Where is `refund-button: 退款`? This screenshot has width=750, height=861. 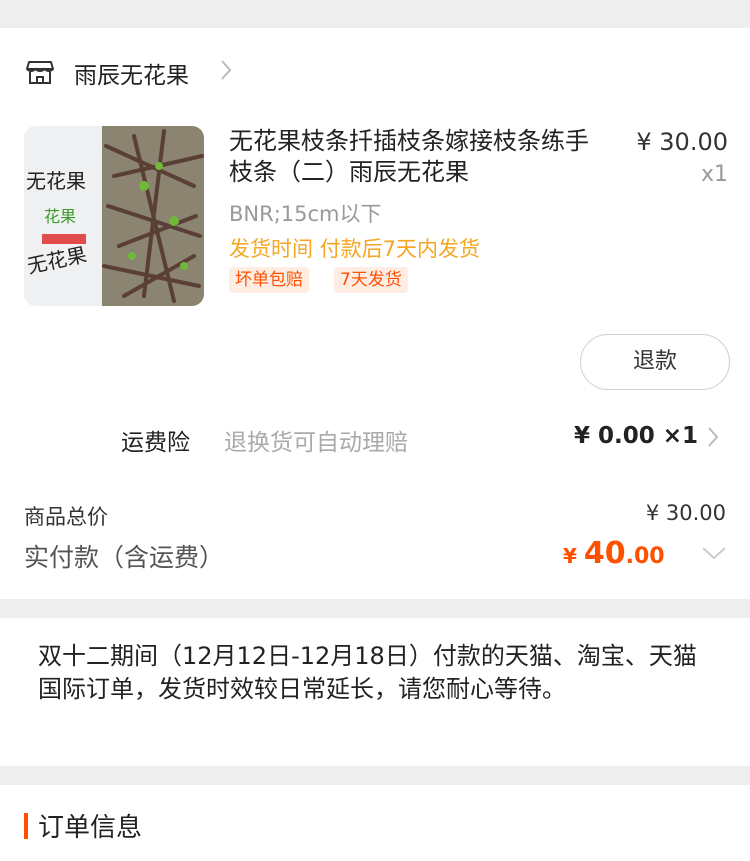
refund-button: 退款 is located at coordinates (655, 362).